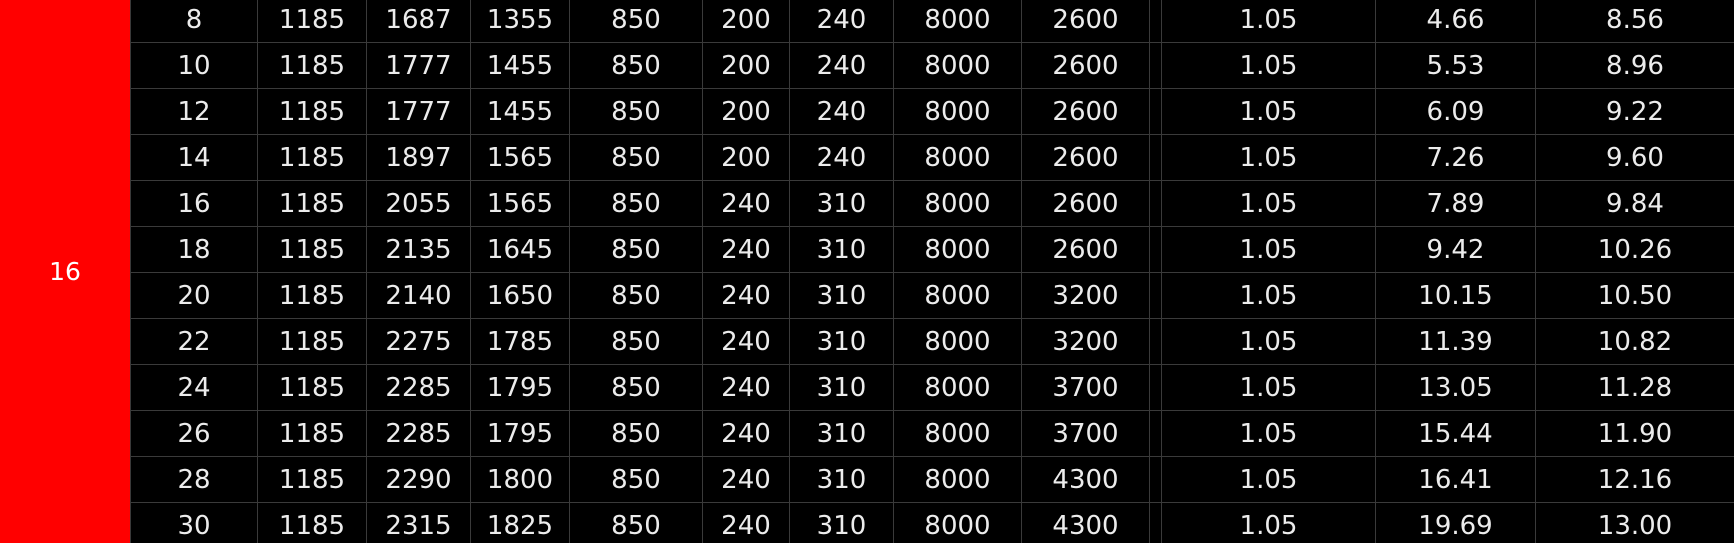 The image size is (1734, 543). I want to click on merged-group-cell: 16, so click(65, 271).